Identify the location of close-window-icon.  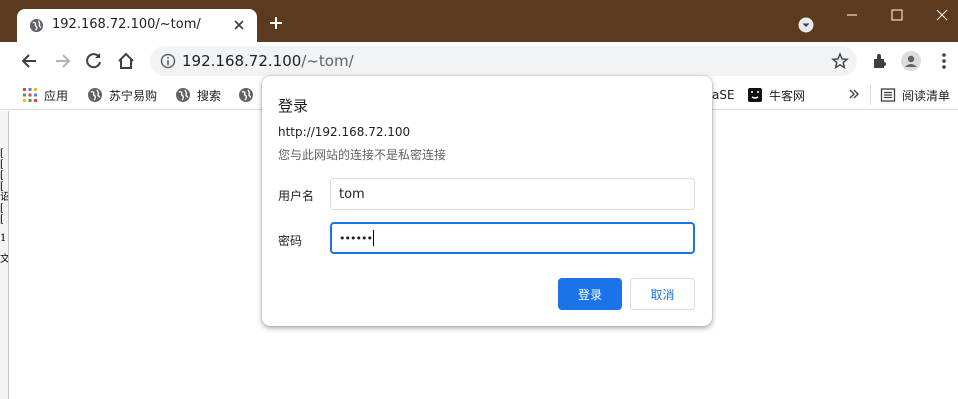
(942, 15).